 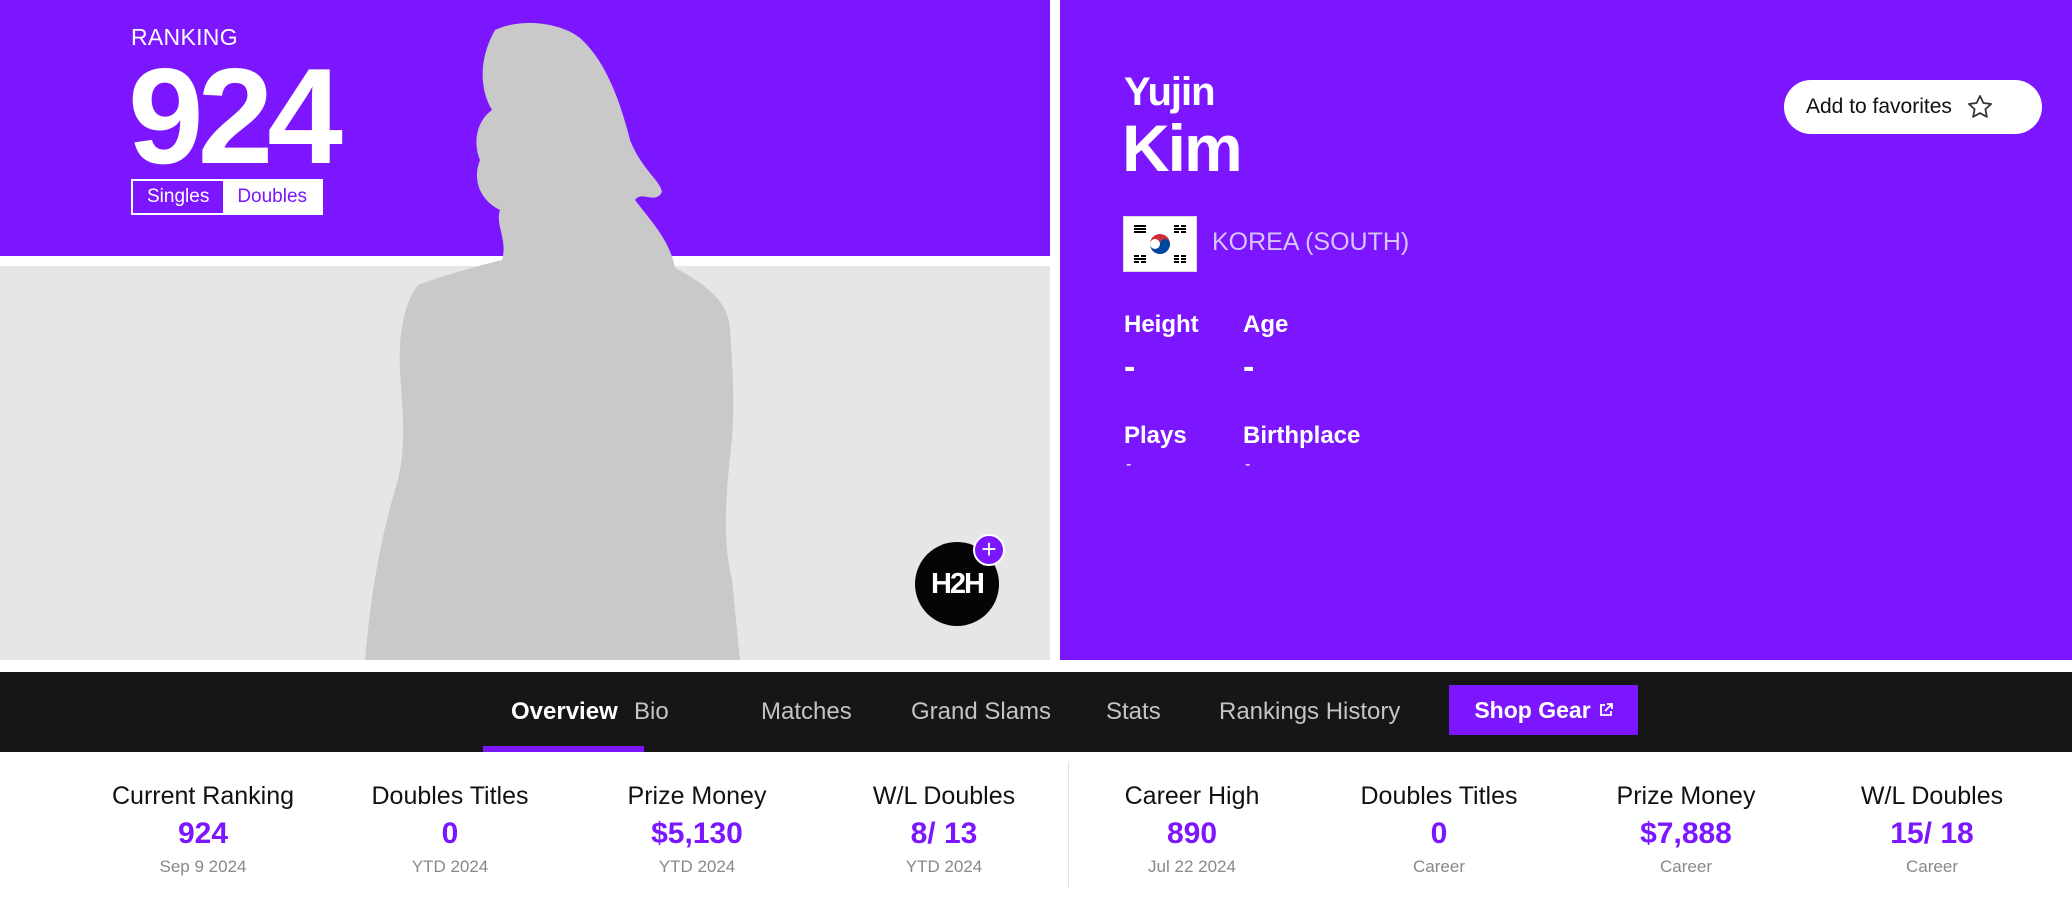 I want to click on stat-label: Career High, so click(x=1192, y=796).